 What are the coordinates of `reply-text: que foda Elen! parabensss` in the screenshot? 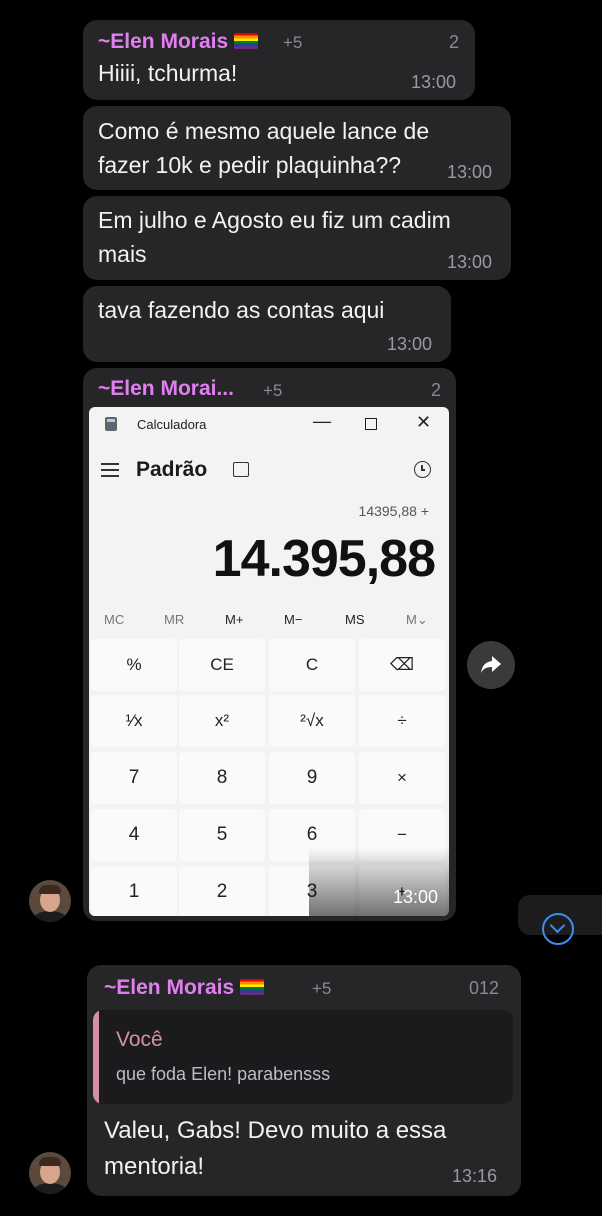 It's located at (223, 1074).